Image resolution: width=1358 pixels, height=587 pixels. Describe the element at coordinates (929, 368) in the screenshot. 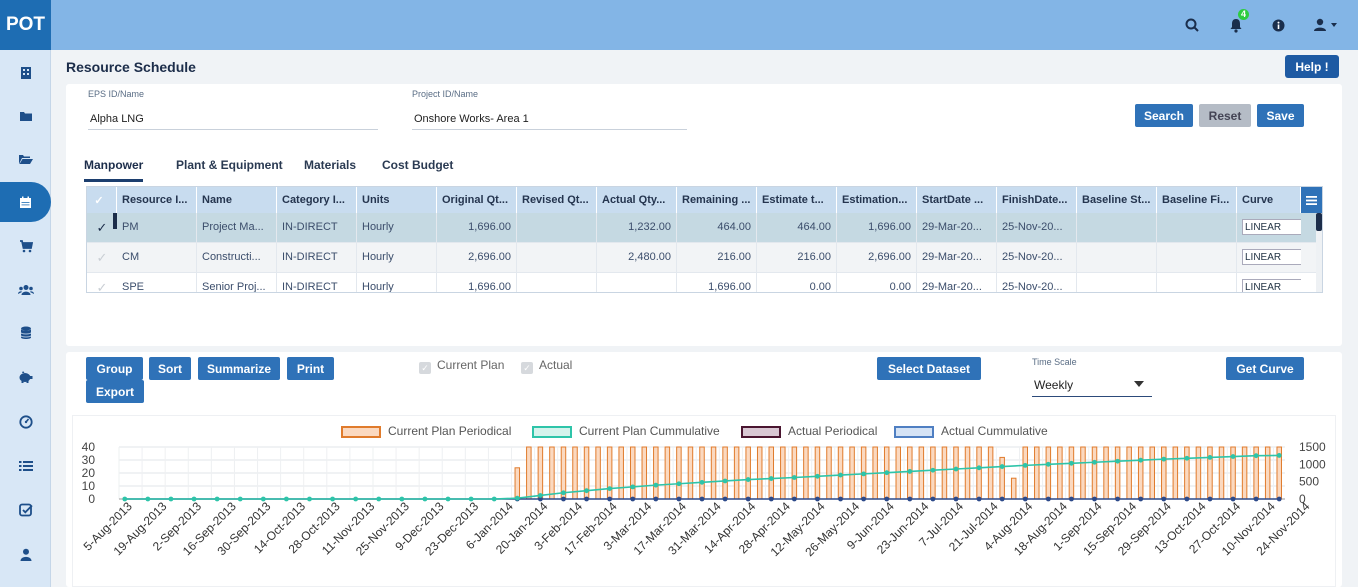

I see `select-dataset-button: Select Dataset` at that location.